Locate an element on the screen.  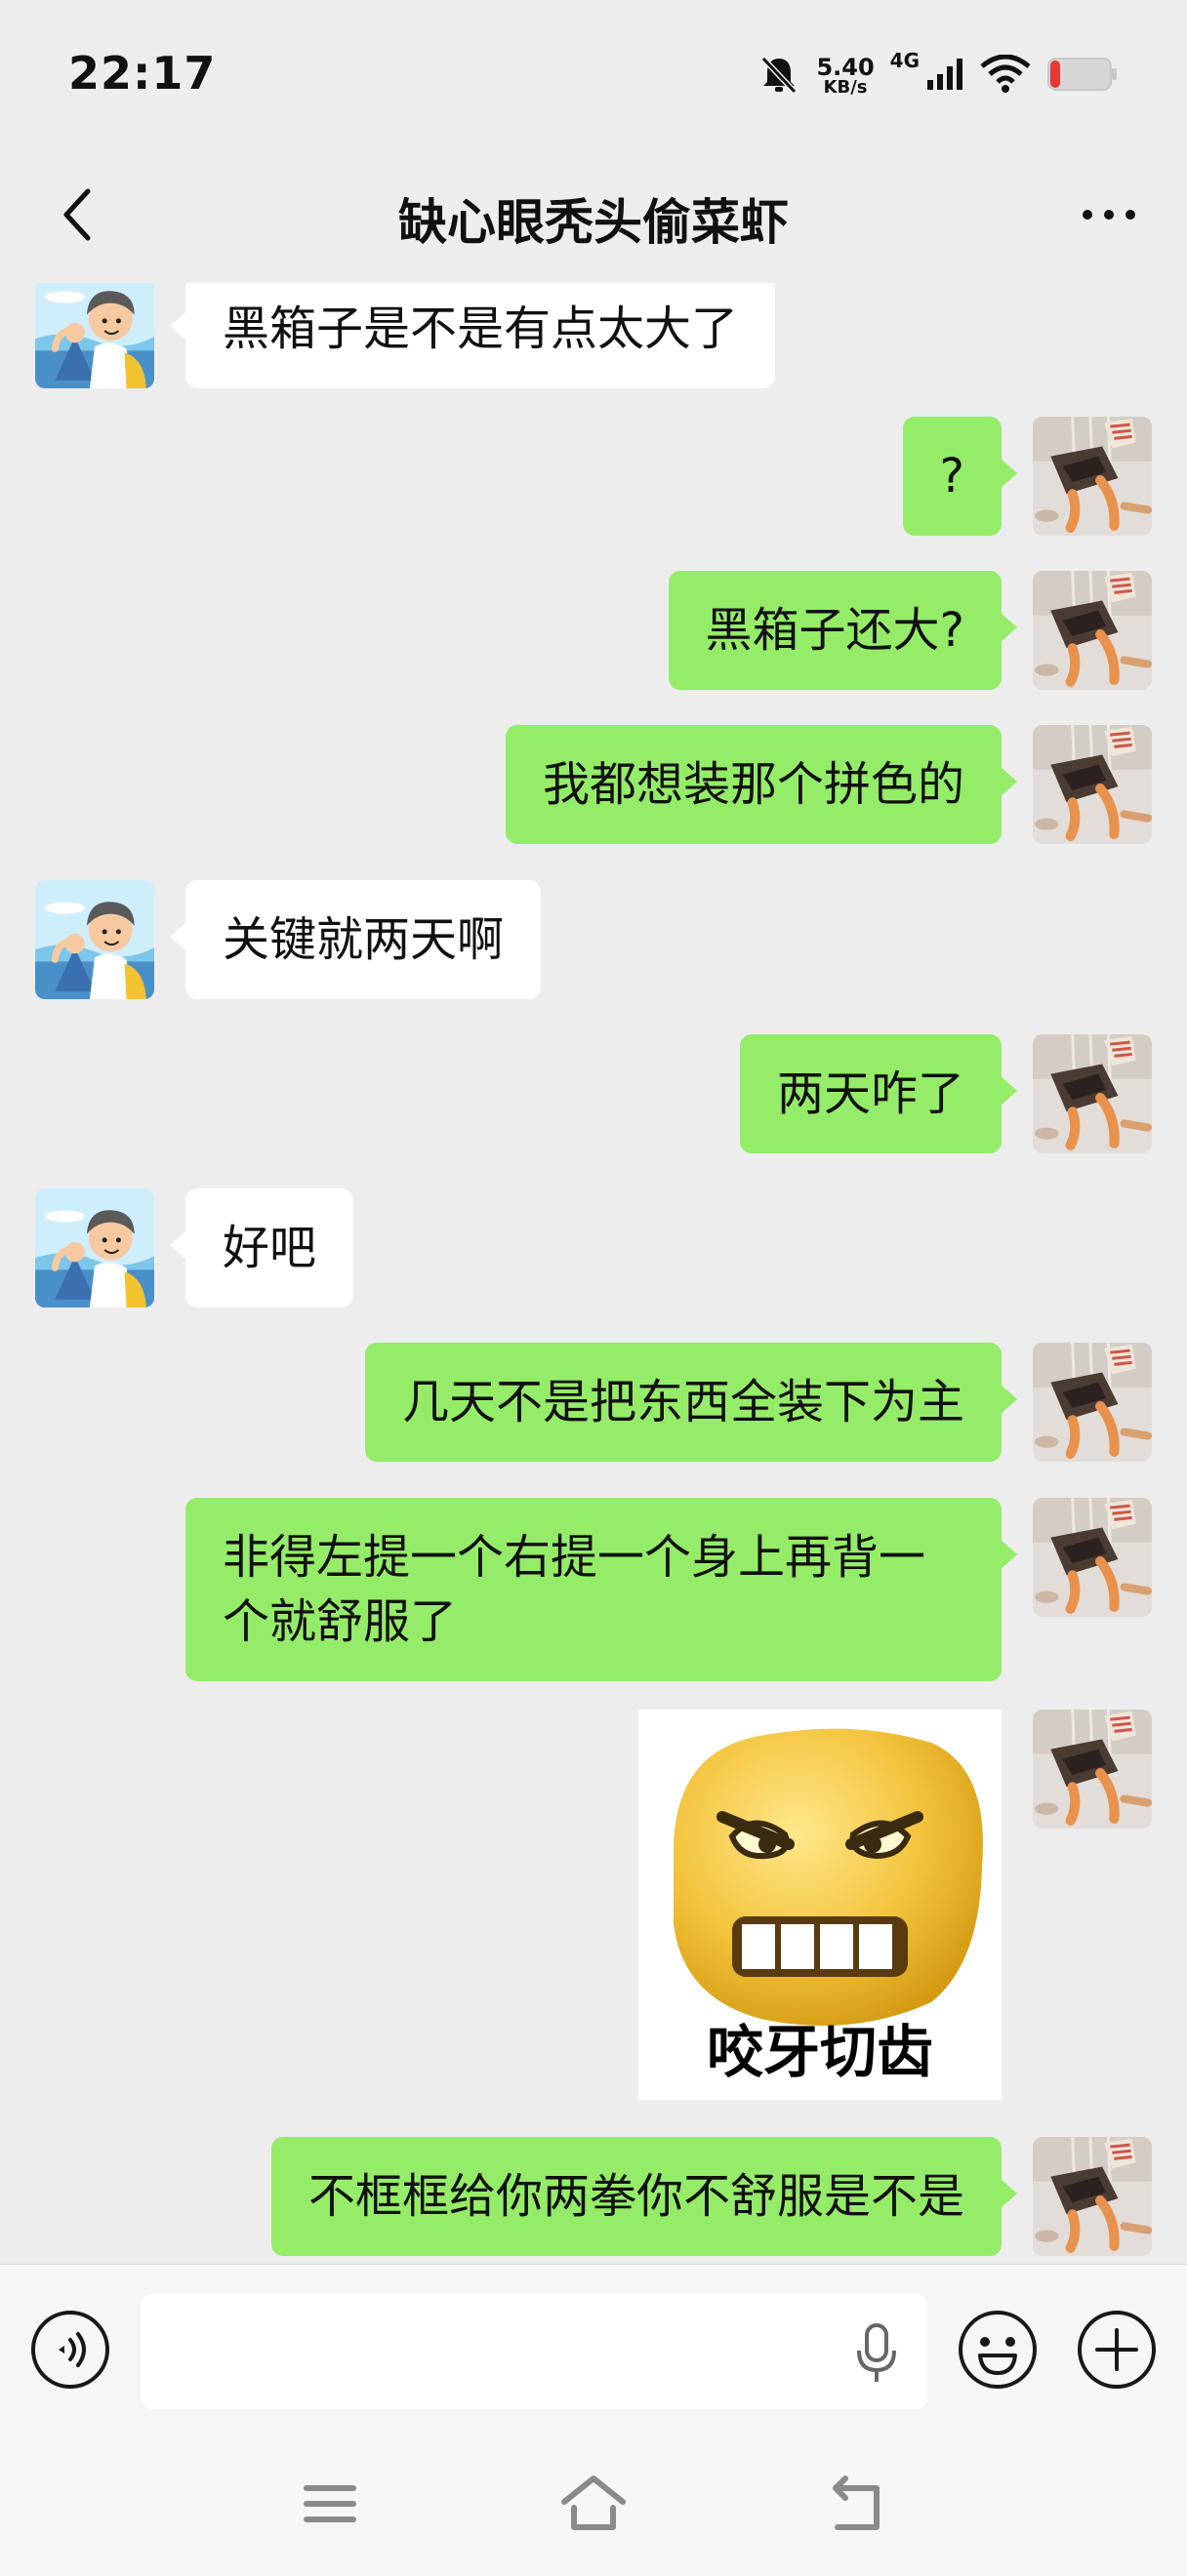
plus-icon is located at coordinates (1117, 2350).